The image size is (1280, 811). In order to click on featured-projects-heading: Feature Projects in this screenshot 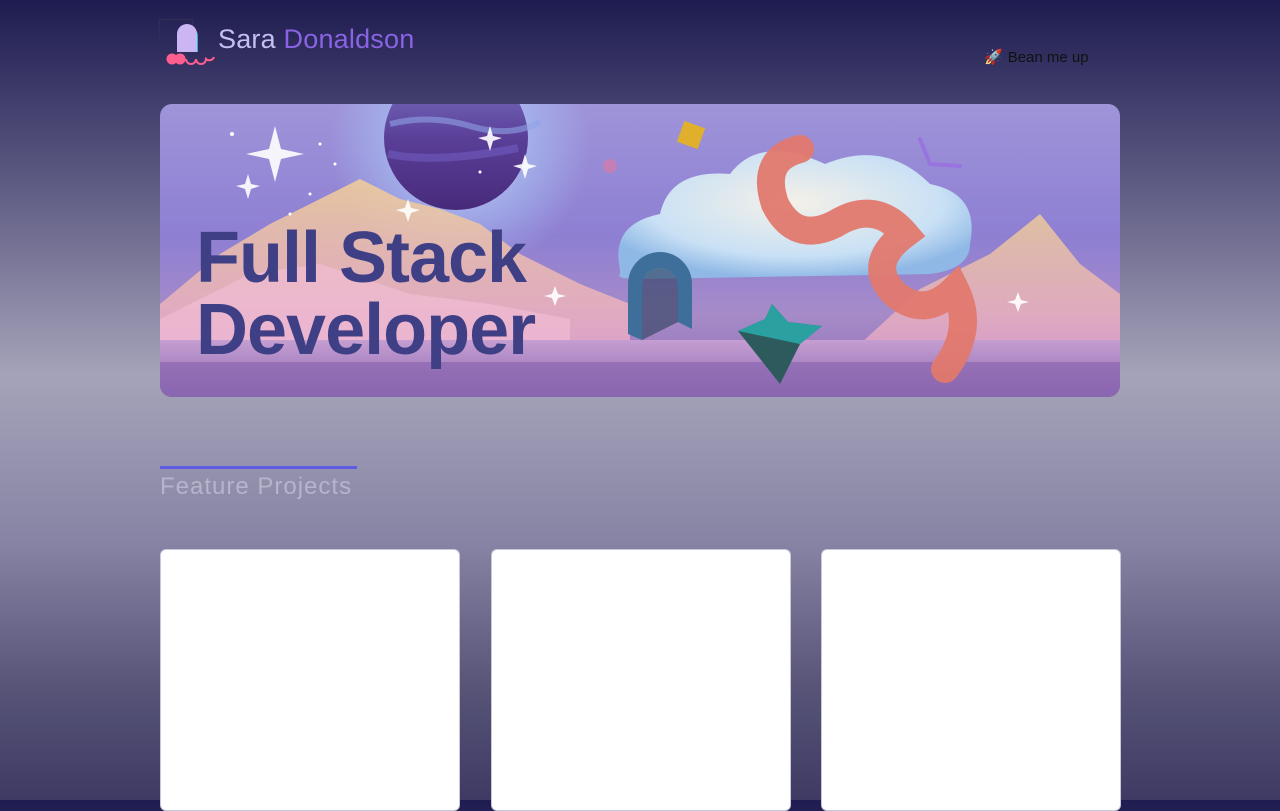, I will do `click(258, 483)`.